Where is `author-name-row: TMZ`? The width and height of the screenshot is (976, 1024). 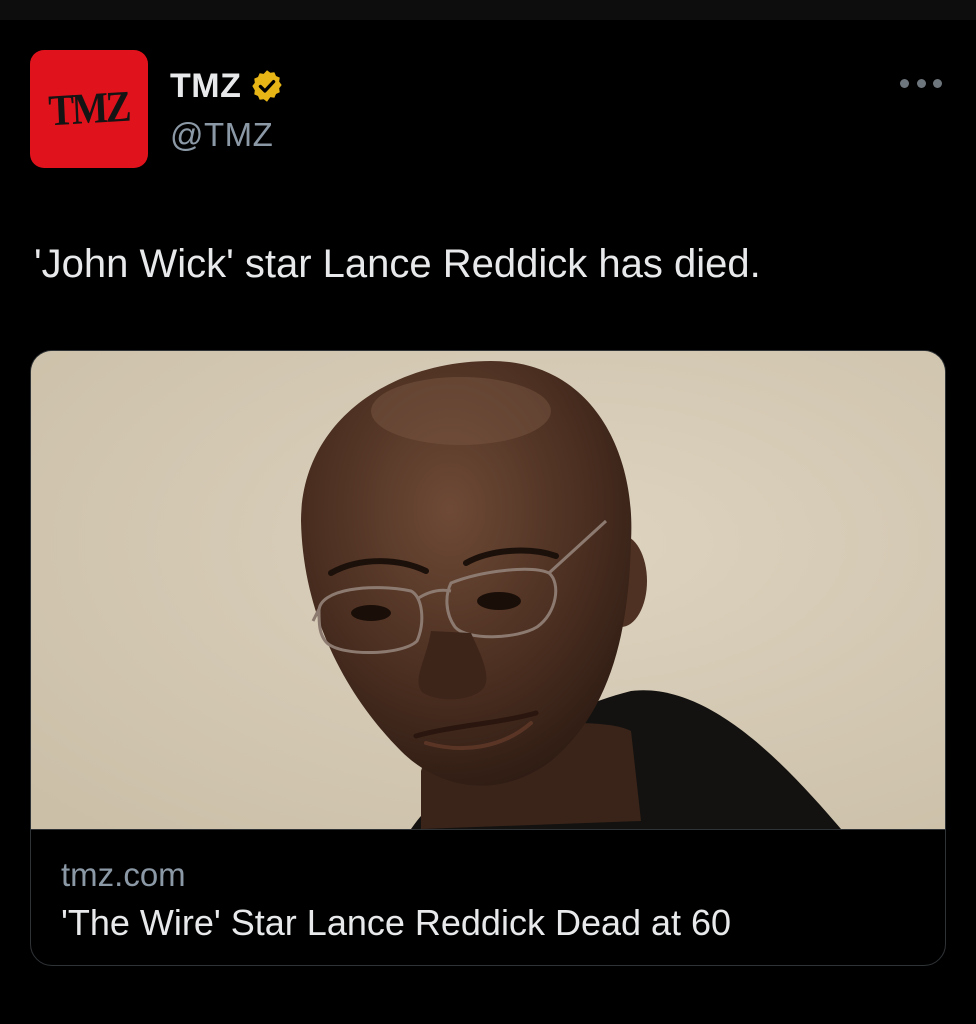 author-name-row: TMZ is located at coordinates (227, 86).